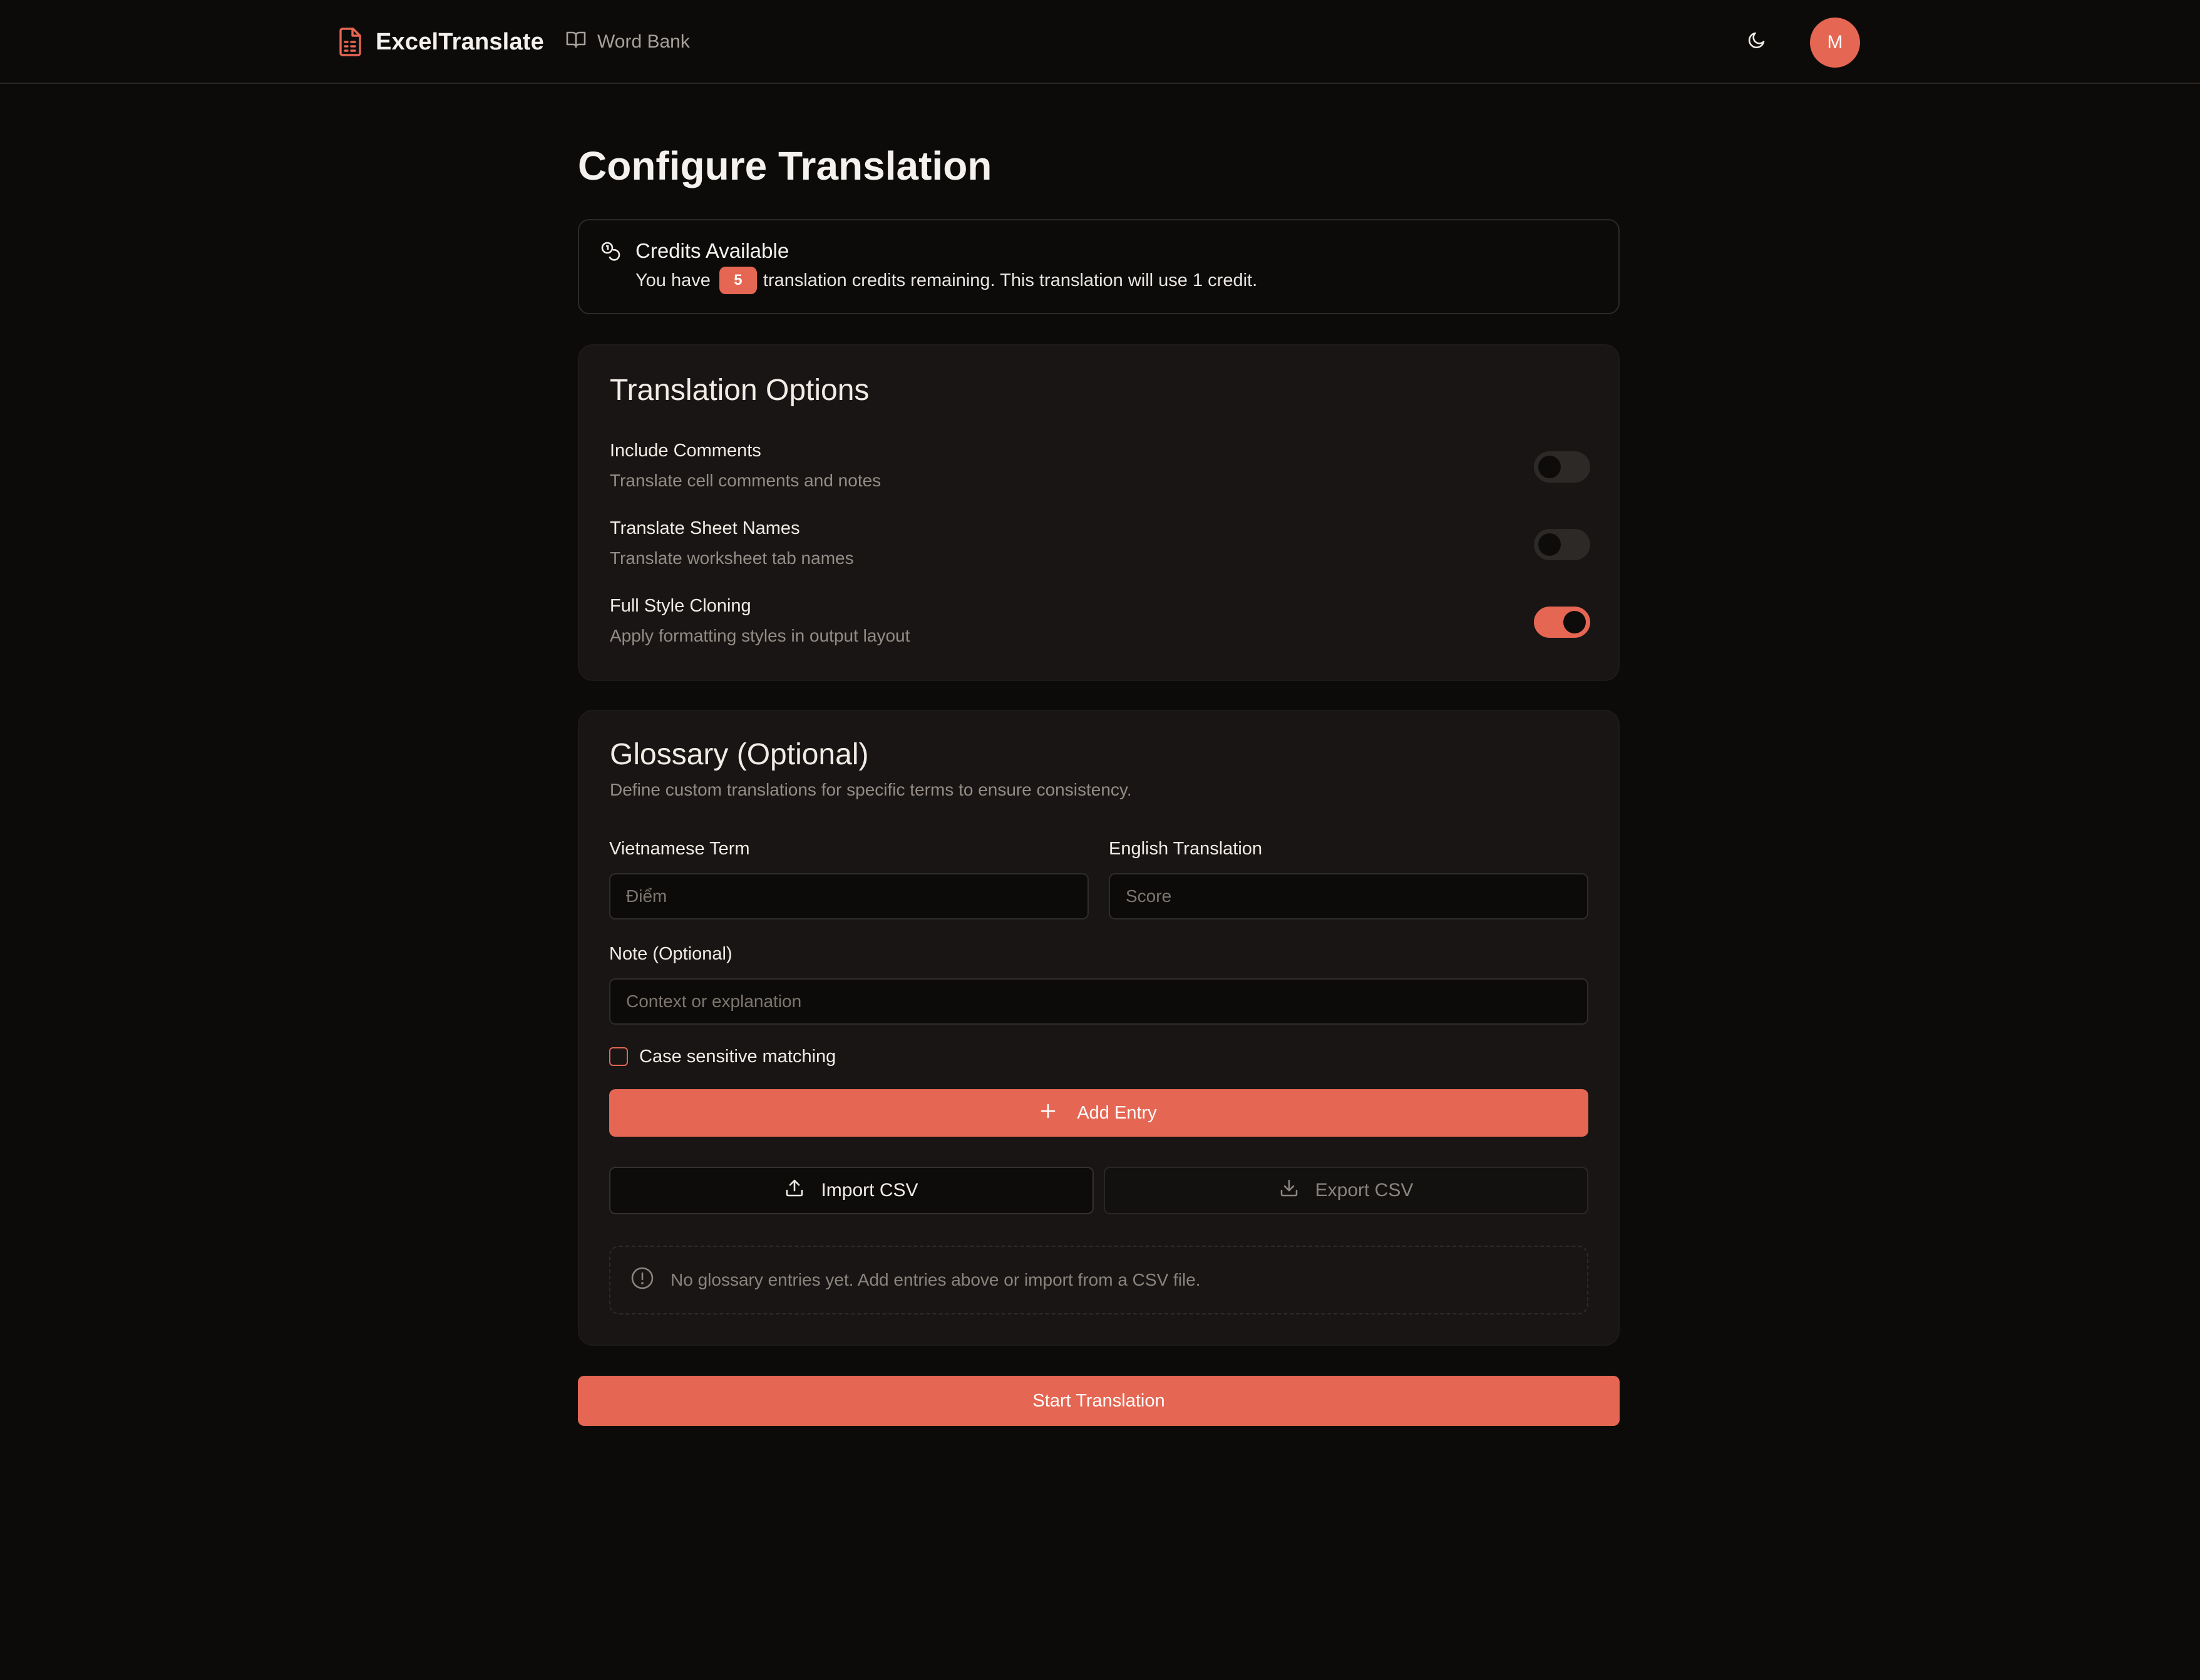  What do you see at coordinates (1364, 1190) in the screenshot?
I see `export-csv-label: Export CSV` at bounding box center [1364, 1190].